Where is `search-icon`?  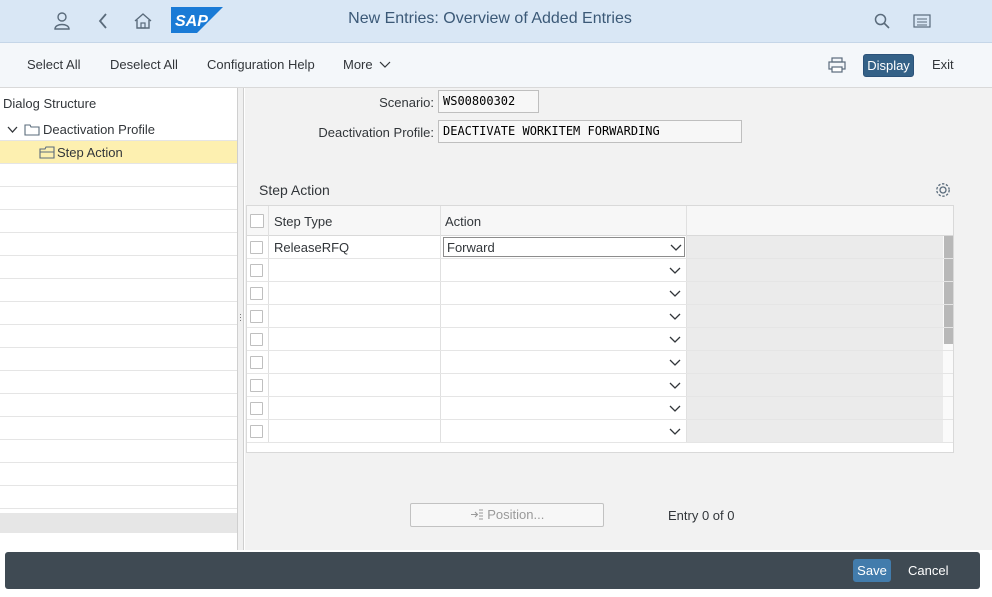 search-icon is located at coordinates (882, 21).